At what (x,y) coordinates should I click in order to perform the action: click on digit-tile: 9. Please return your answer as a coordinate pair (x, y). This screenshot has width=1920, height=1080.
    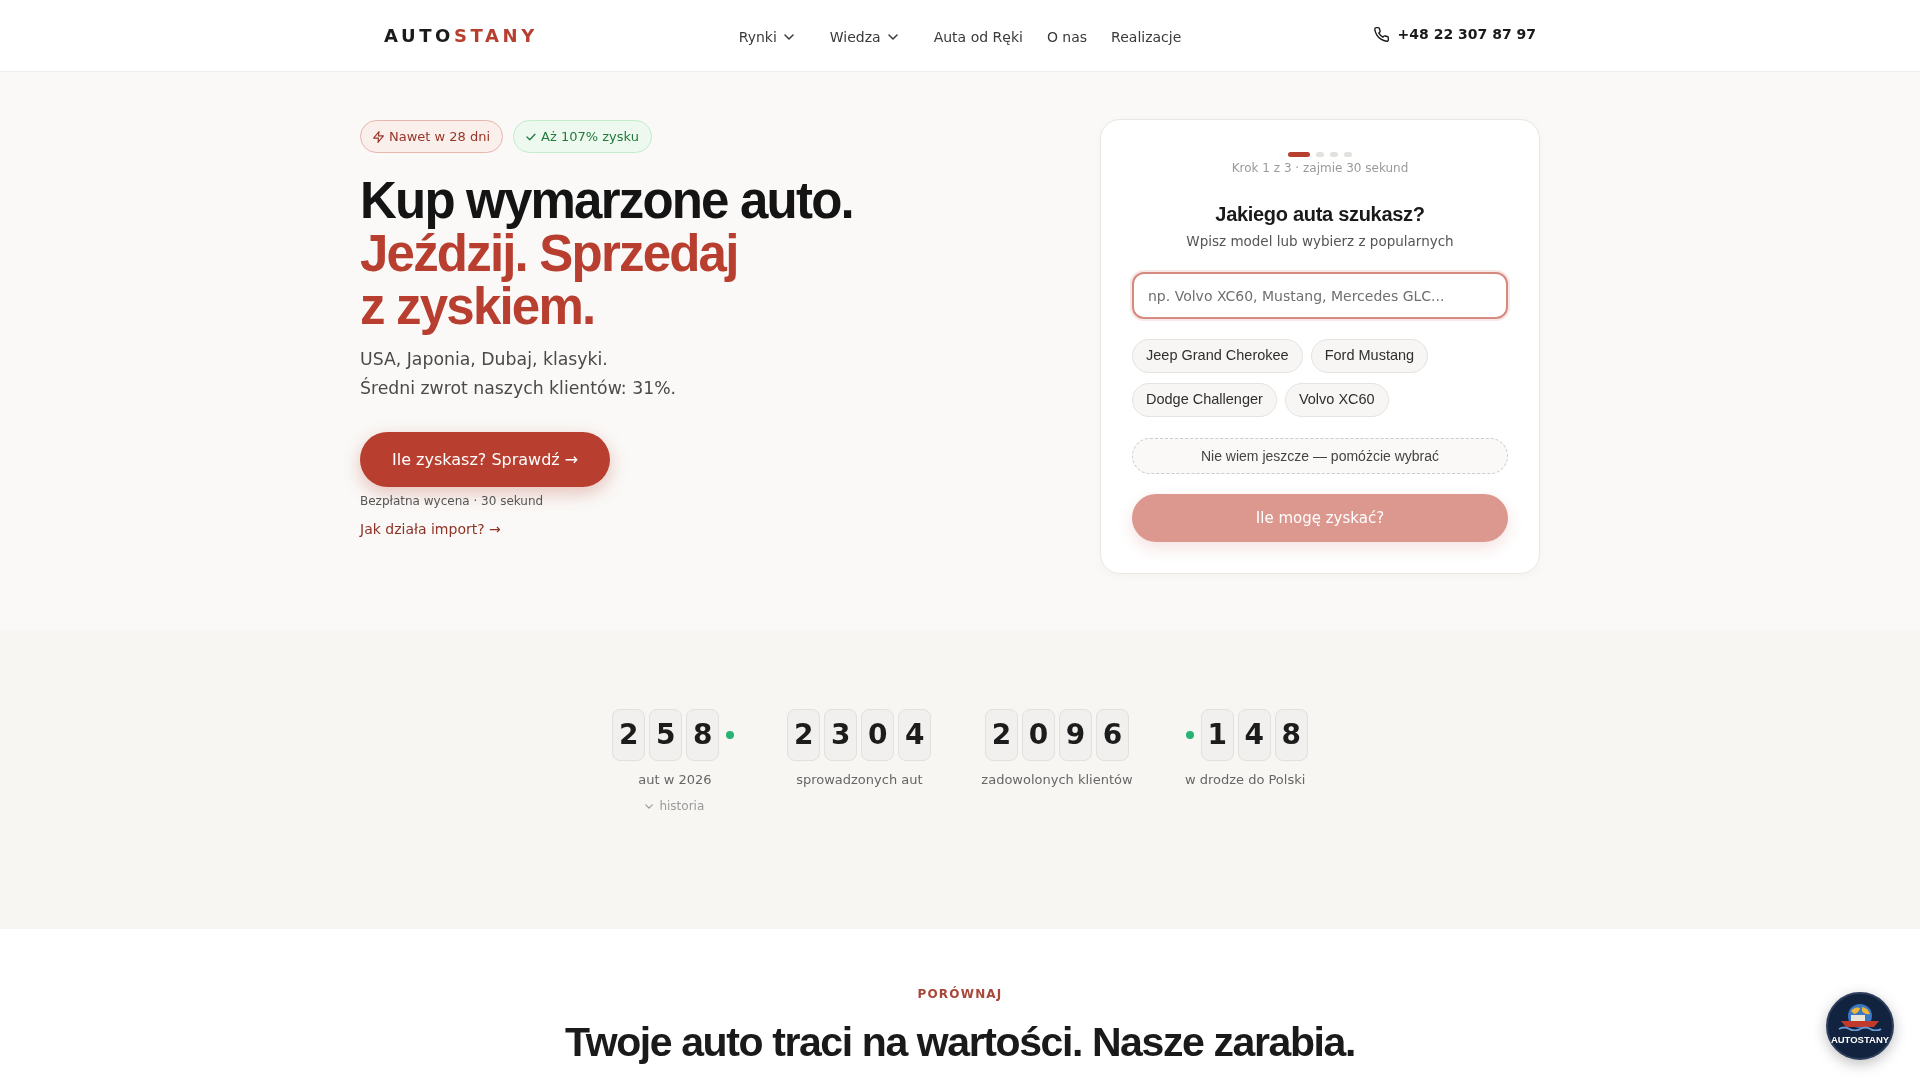
    Looking at the image, I should click on (1075, 735).